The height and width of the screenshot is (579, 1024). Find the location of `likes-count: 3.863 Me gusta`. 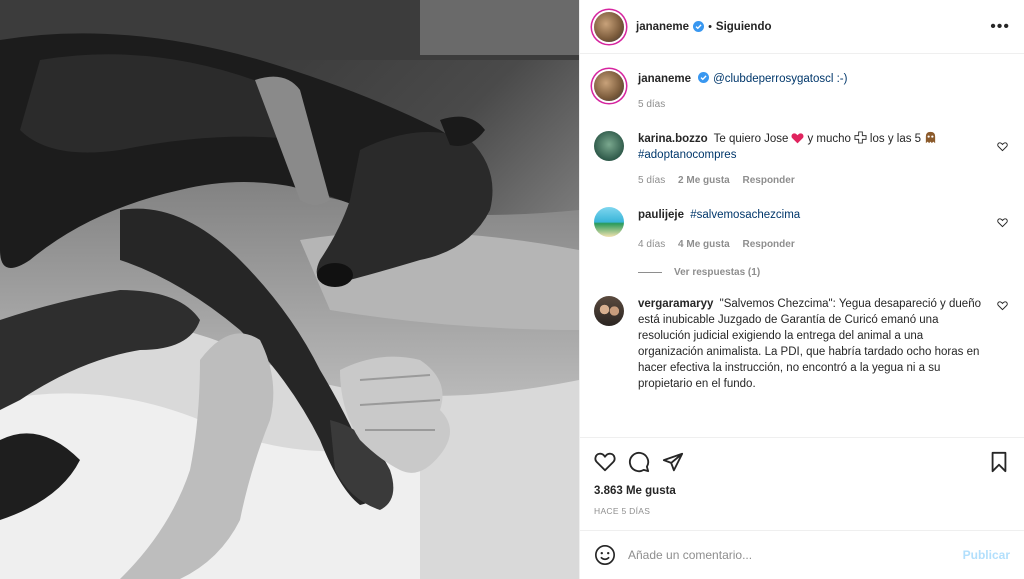

likes-count: 3.863 Me gusta is located at coordinates (802, 491).